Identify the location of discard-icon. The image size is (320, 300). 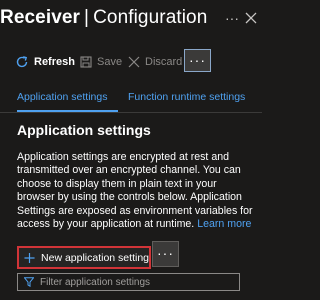
(134, 62).